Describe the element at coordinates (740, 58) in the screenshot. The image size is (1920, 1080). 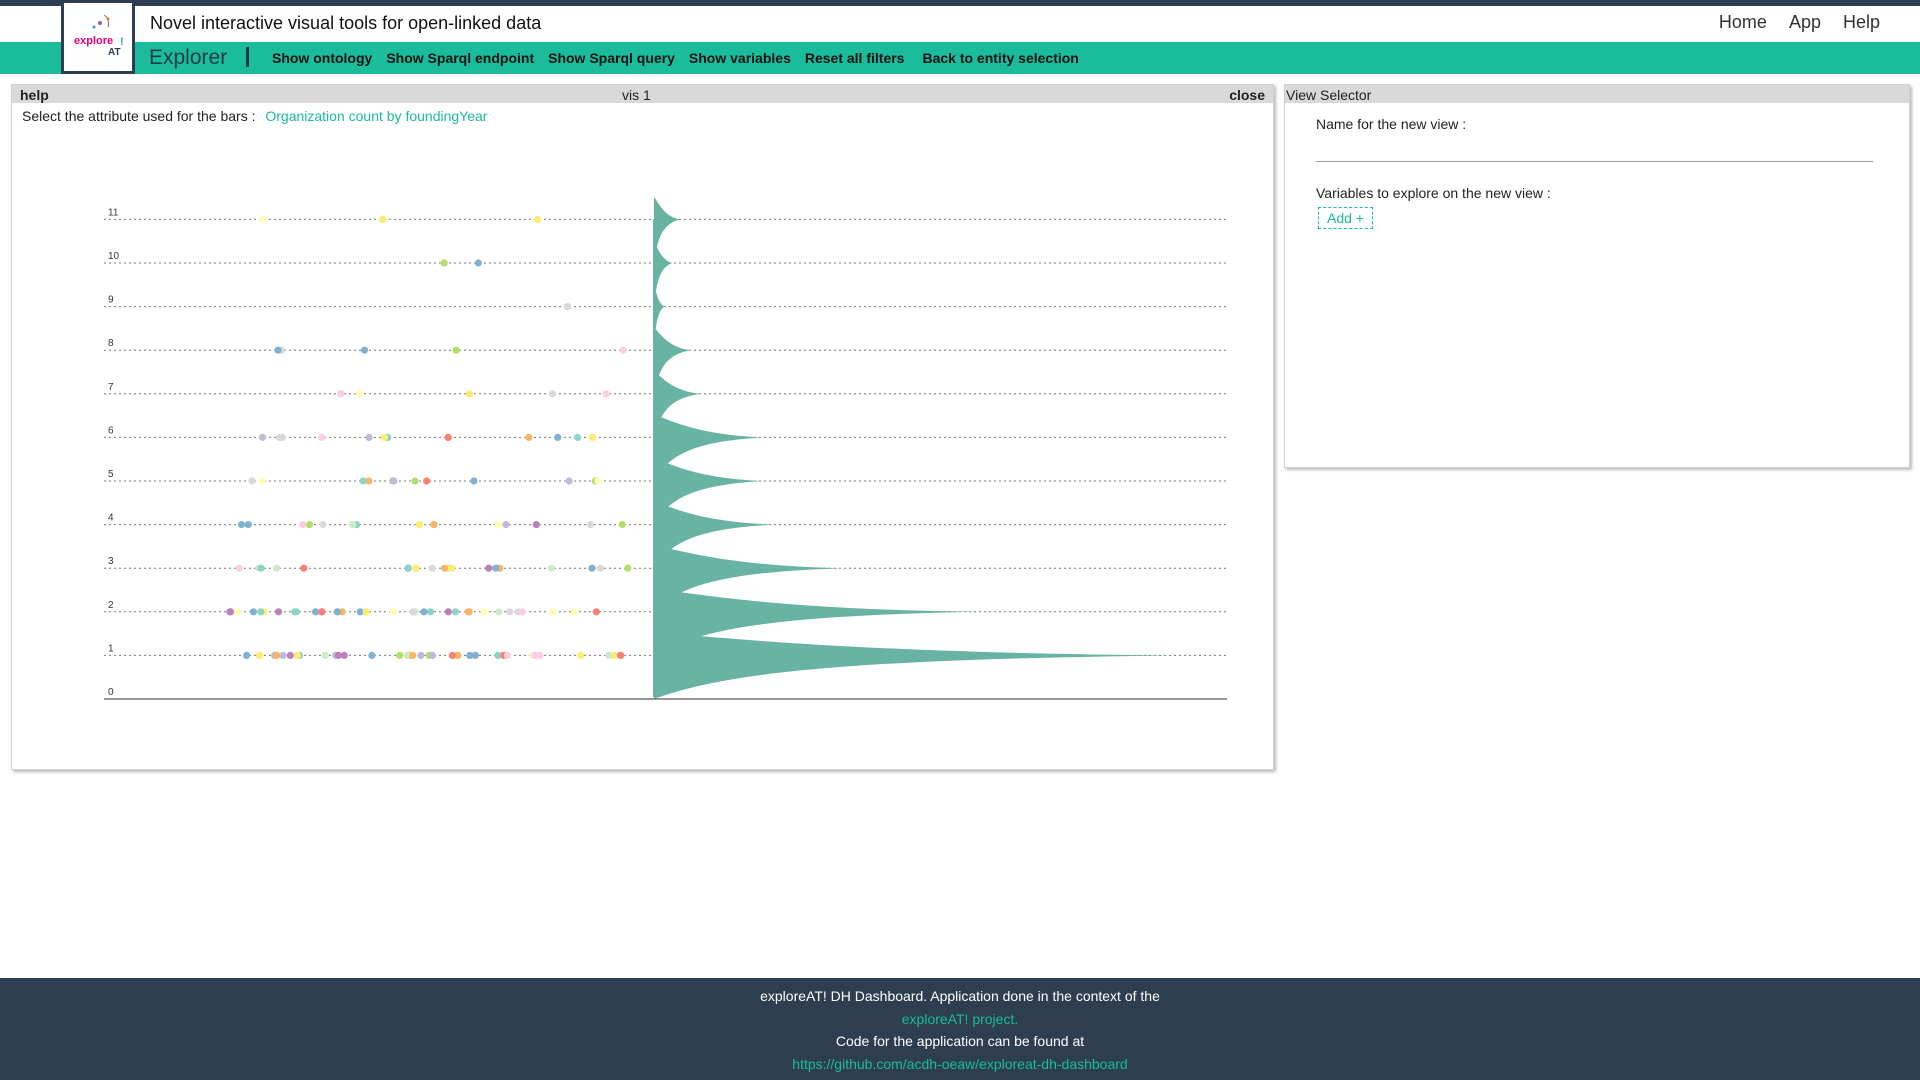
I see `show-variables-link: Show variables` at that location.